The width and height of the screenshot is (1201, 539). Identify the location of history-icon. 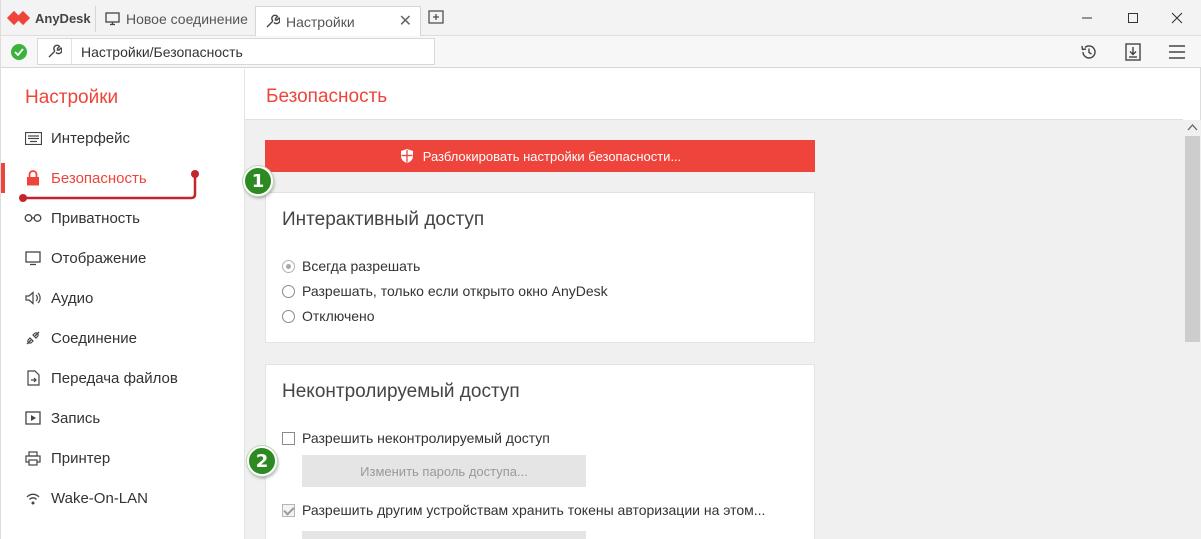
(1088, 52).